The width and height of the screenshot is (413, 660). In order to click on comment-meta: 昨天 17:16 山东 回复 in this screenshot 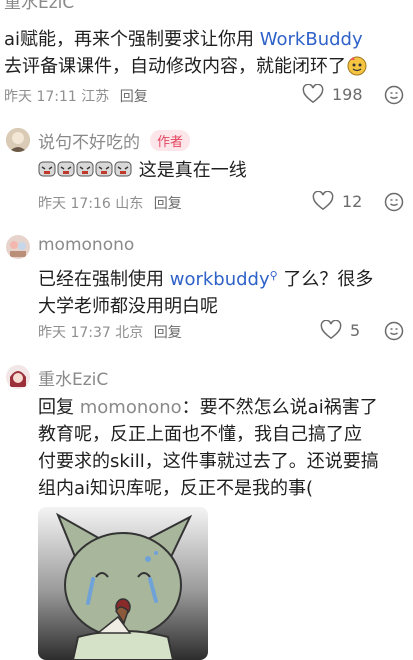, I will do `click(110, 203)`.